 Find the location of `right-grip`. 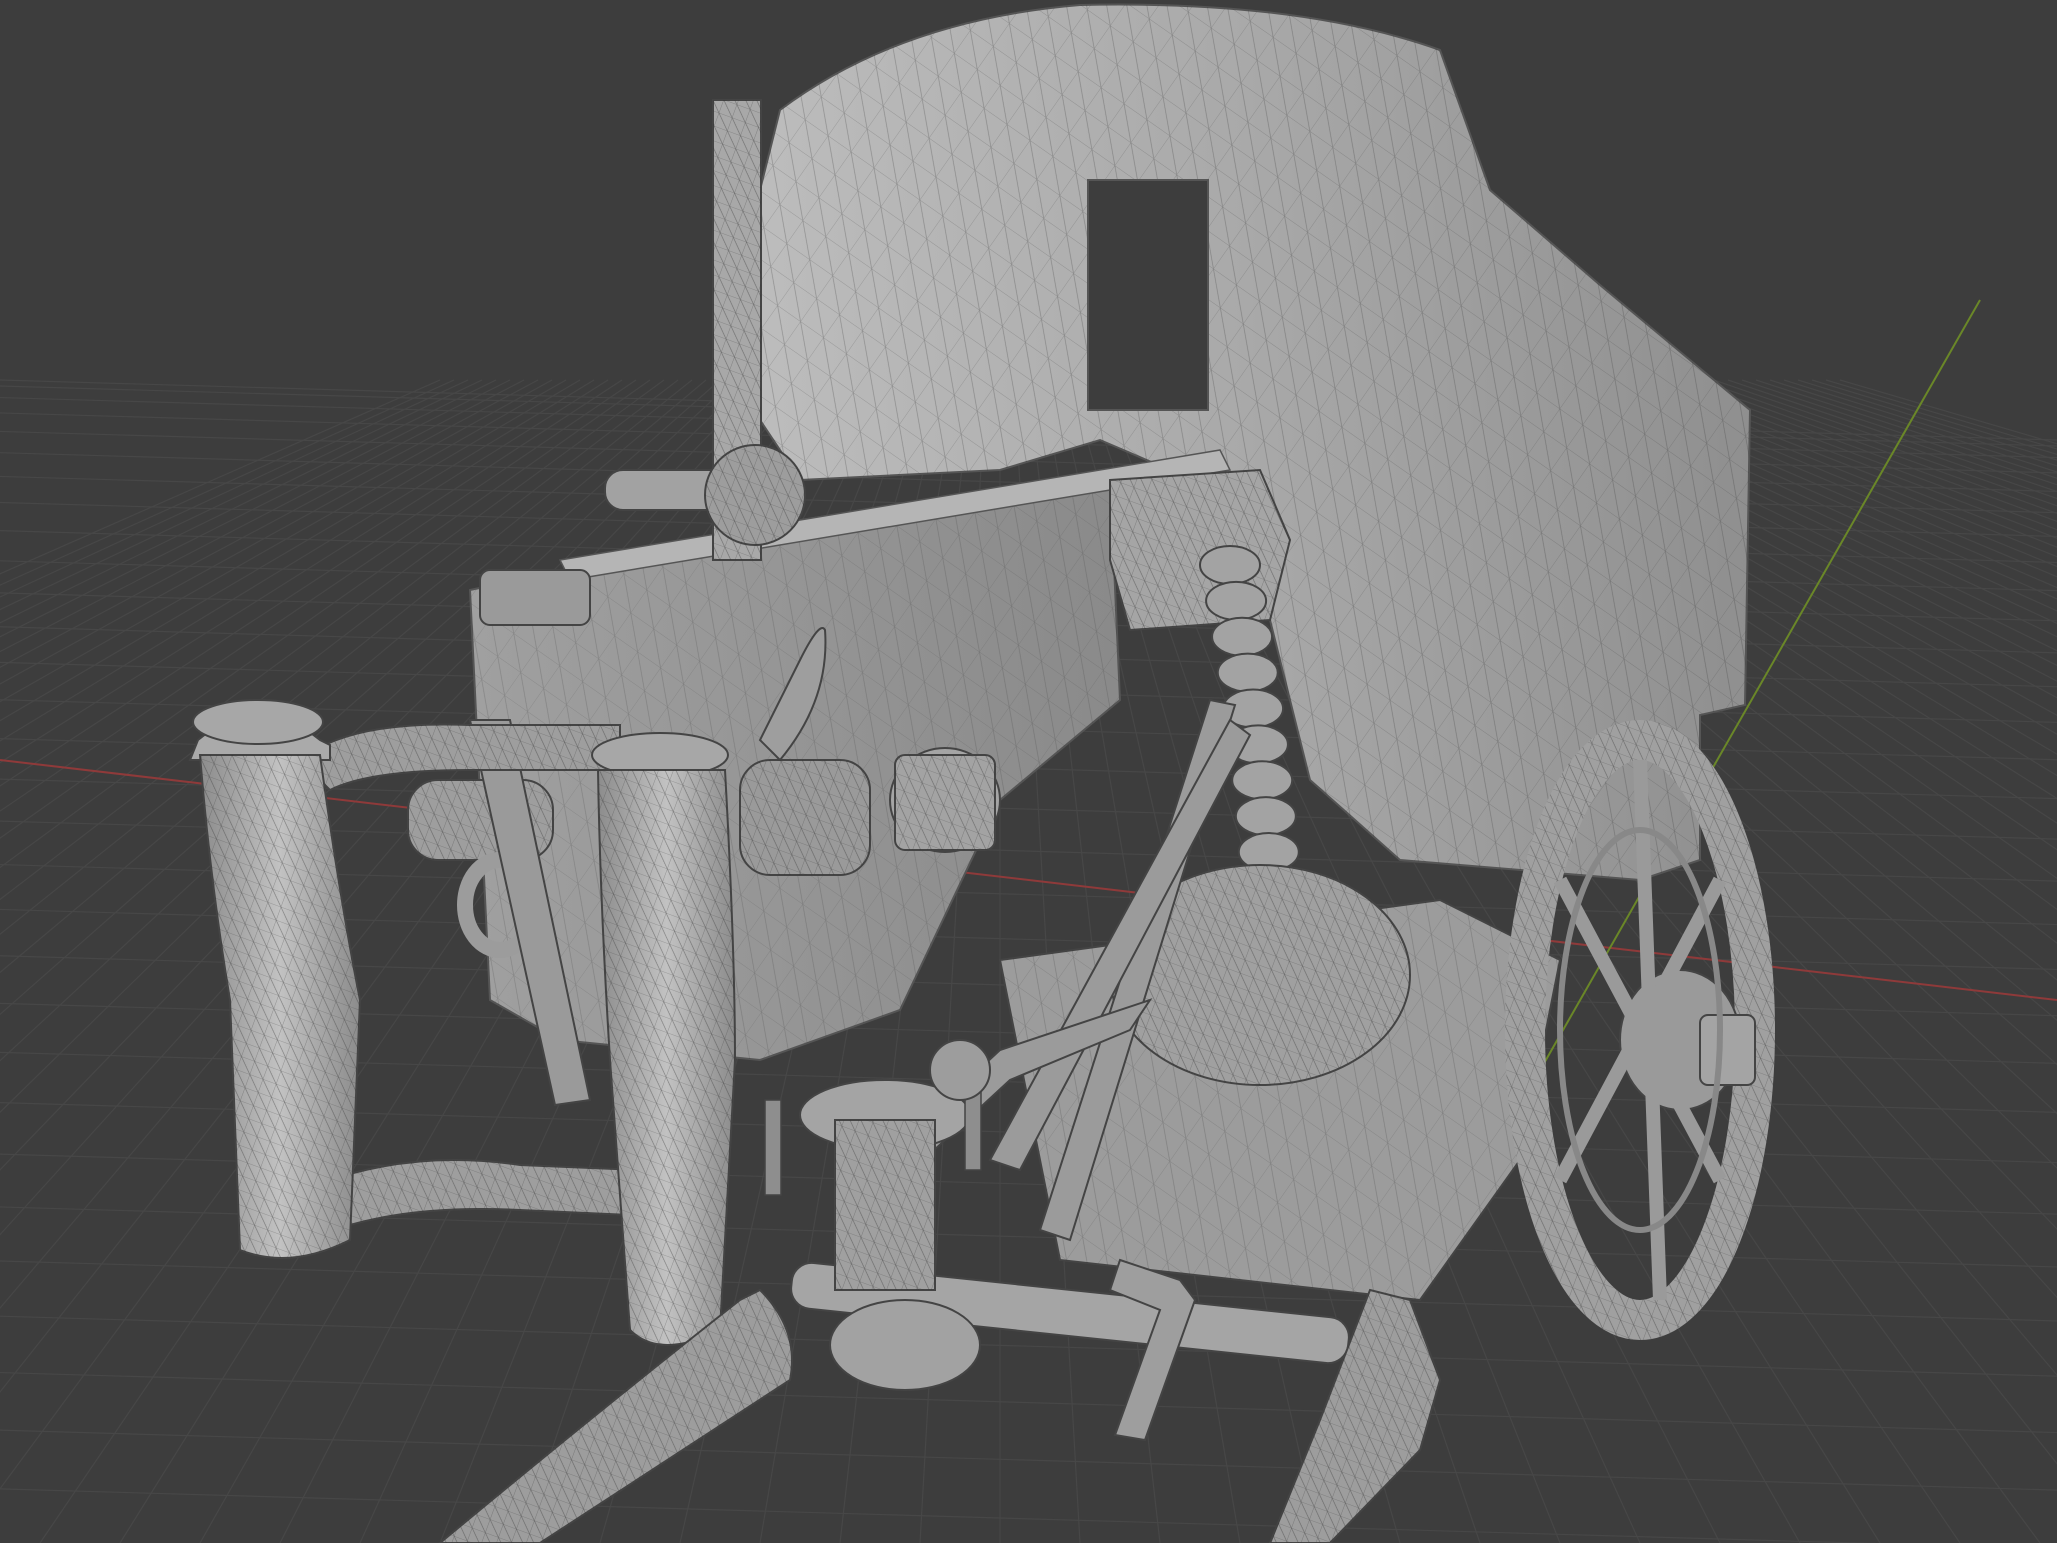

right-grip is located at coordinates (664, 1039).